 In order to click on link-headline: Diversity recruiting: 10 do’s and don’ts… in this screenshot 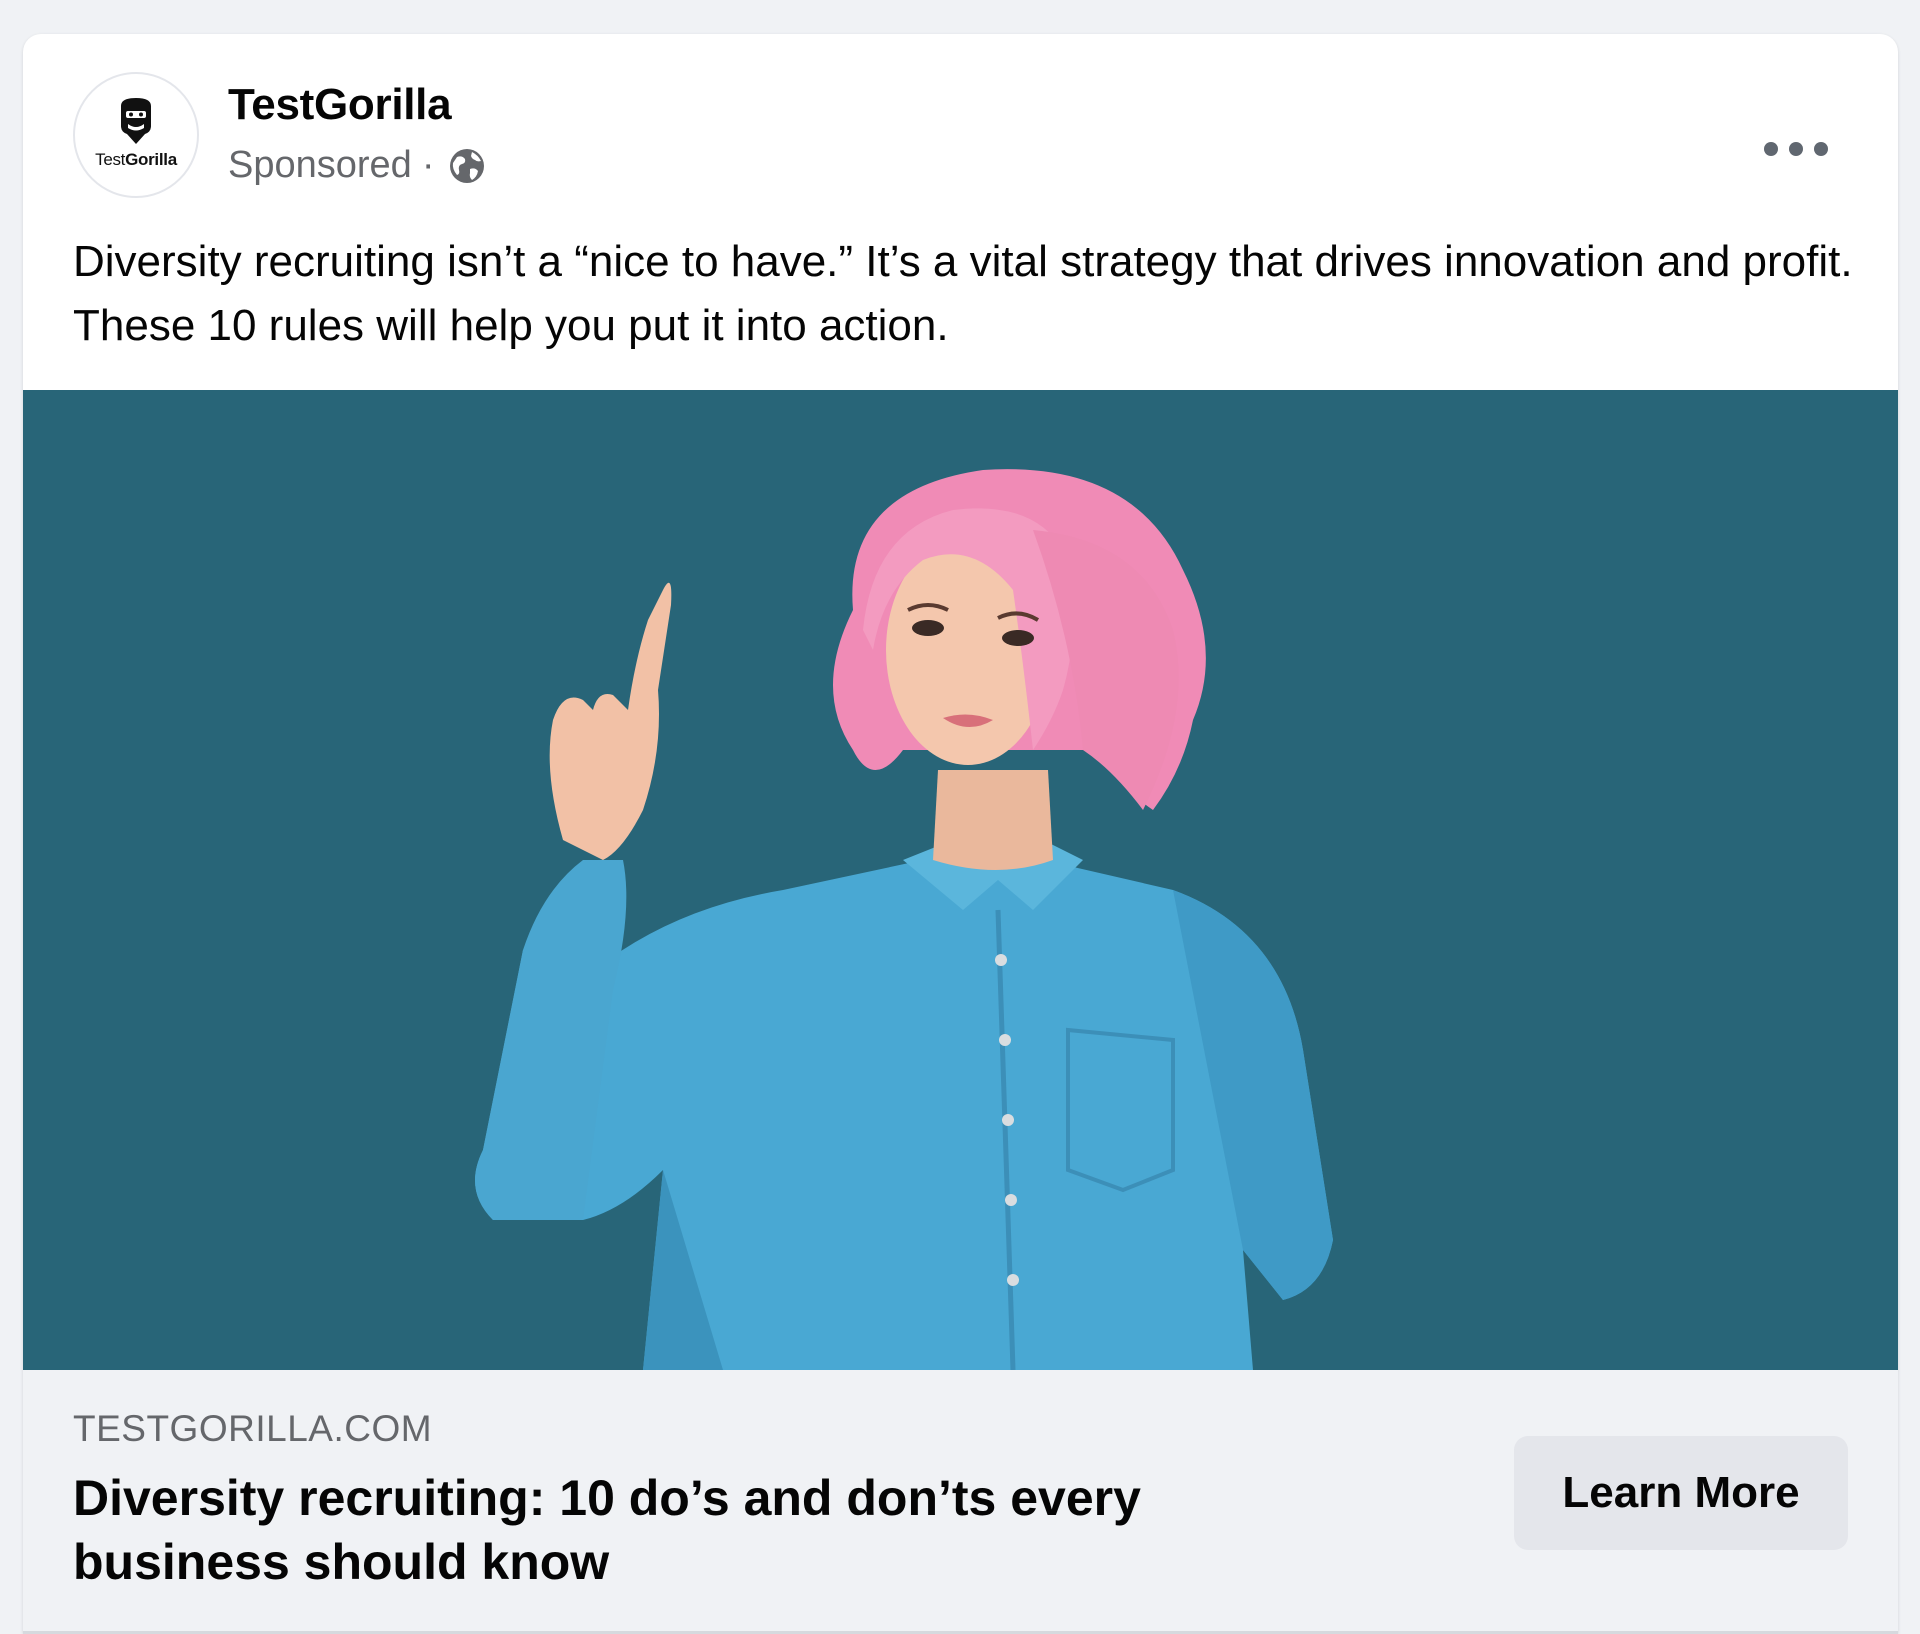, I will do `click(673, 1530)`.